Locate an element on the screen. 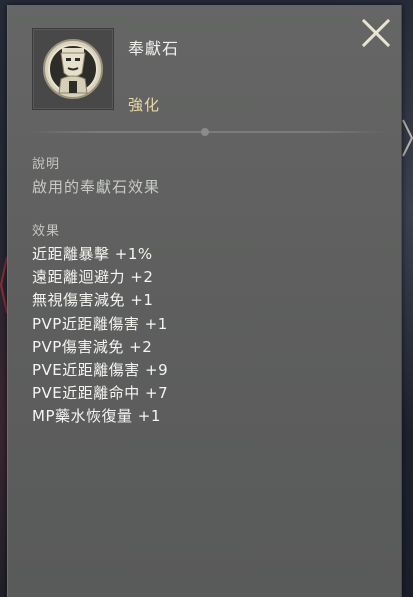 This screenshot has height=597, width=413. effect-item: MP藥水恢復量 +1 is located at coordinates (96, 416).